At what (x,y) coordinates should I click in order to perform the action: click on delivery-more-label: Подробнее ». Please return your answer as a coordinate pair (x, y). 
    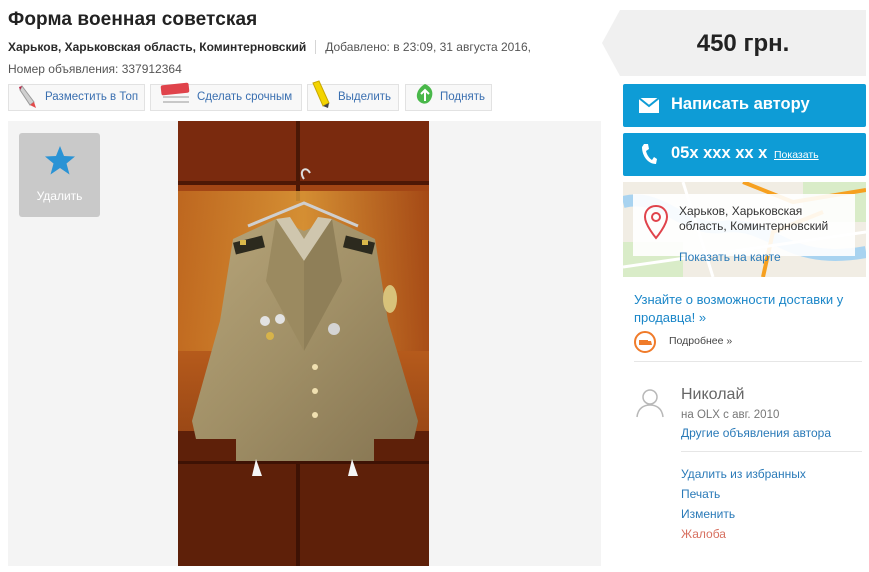
    Looking at the image, I should click on (701, 341).